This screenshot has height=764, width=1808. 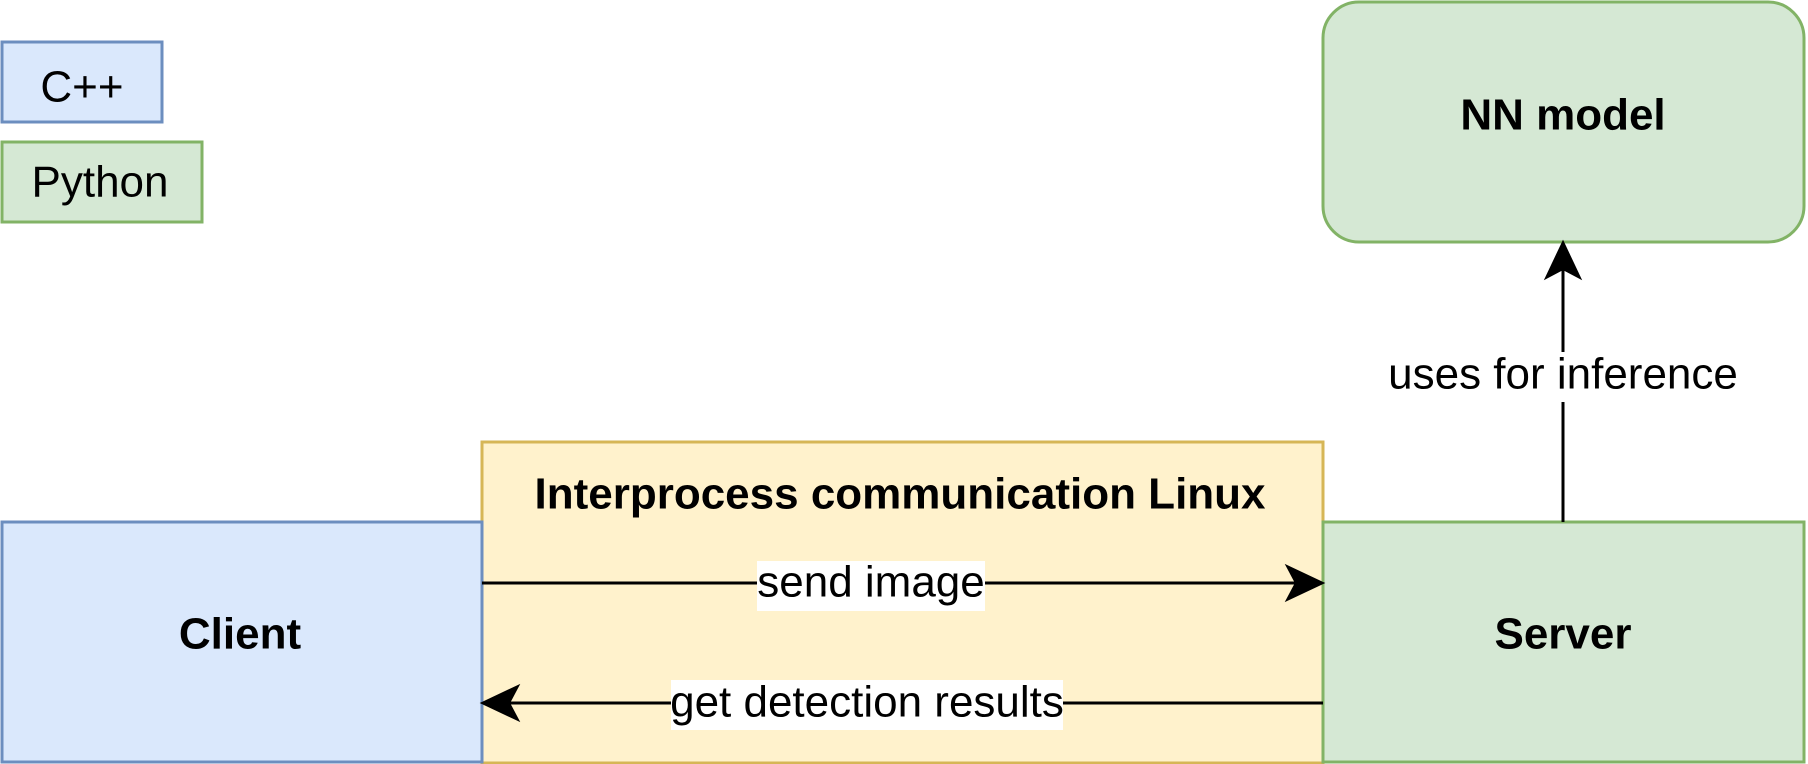 What do you see at coordinates (240, 634) in the screenshot?
I see `client-label: Client` at bounding box center [240, 634].